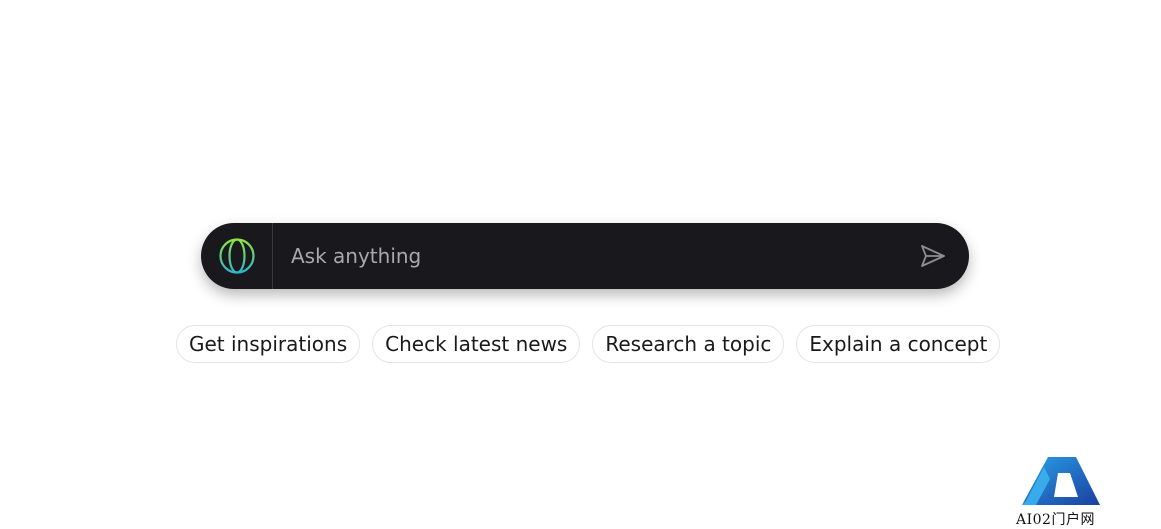 The height and width of the screenshot is (529, 1161). I want to click on search-bar, so click(585, 256).